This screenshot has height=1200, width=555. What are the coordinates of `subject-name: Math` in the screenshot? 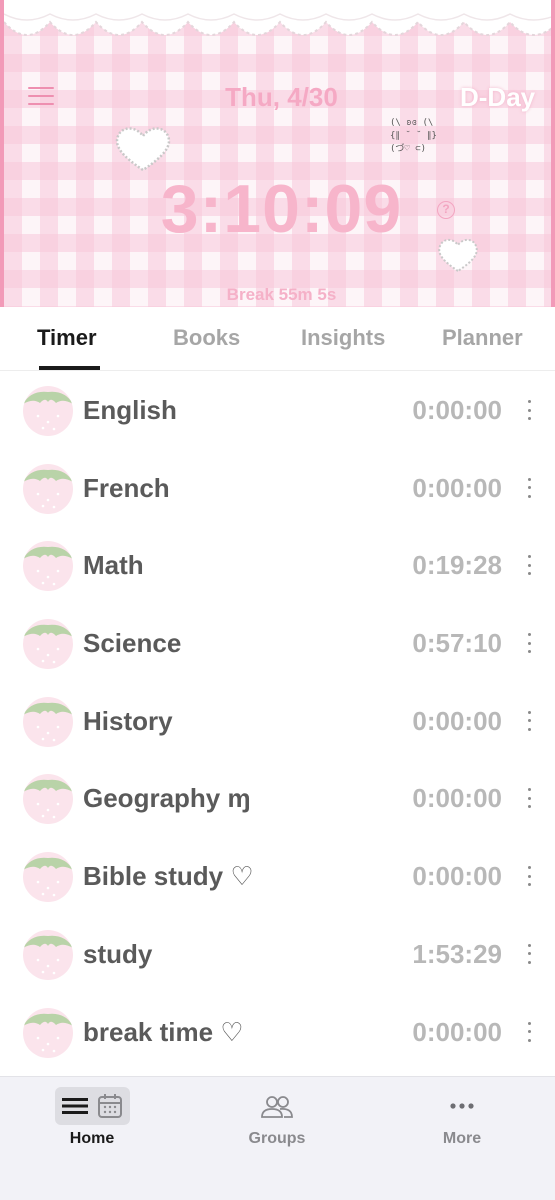 It's located at (113, 565).